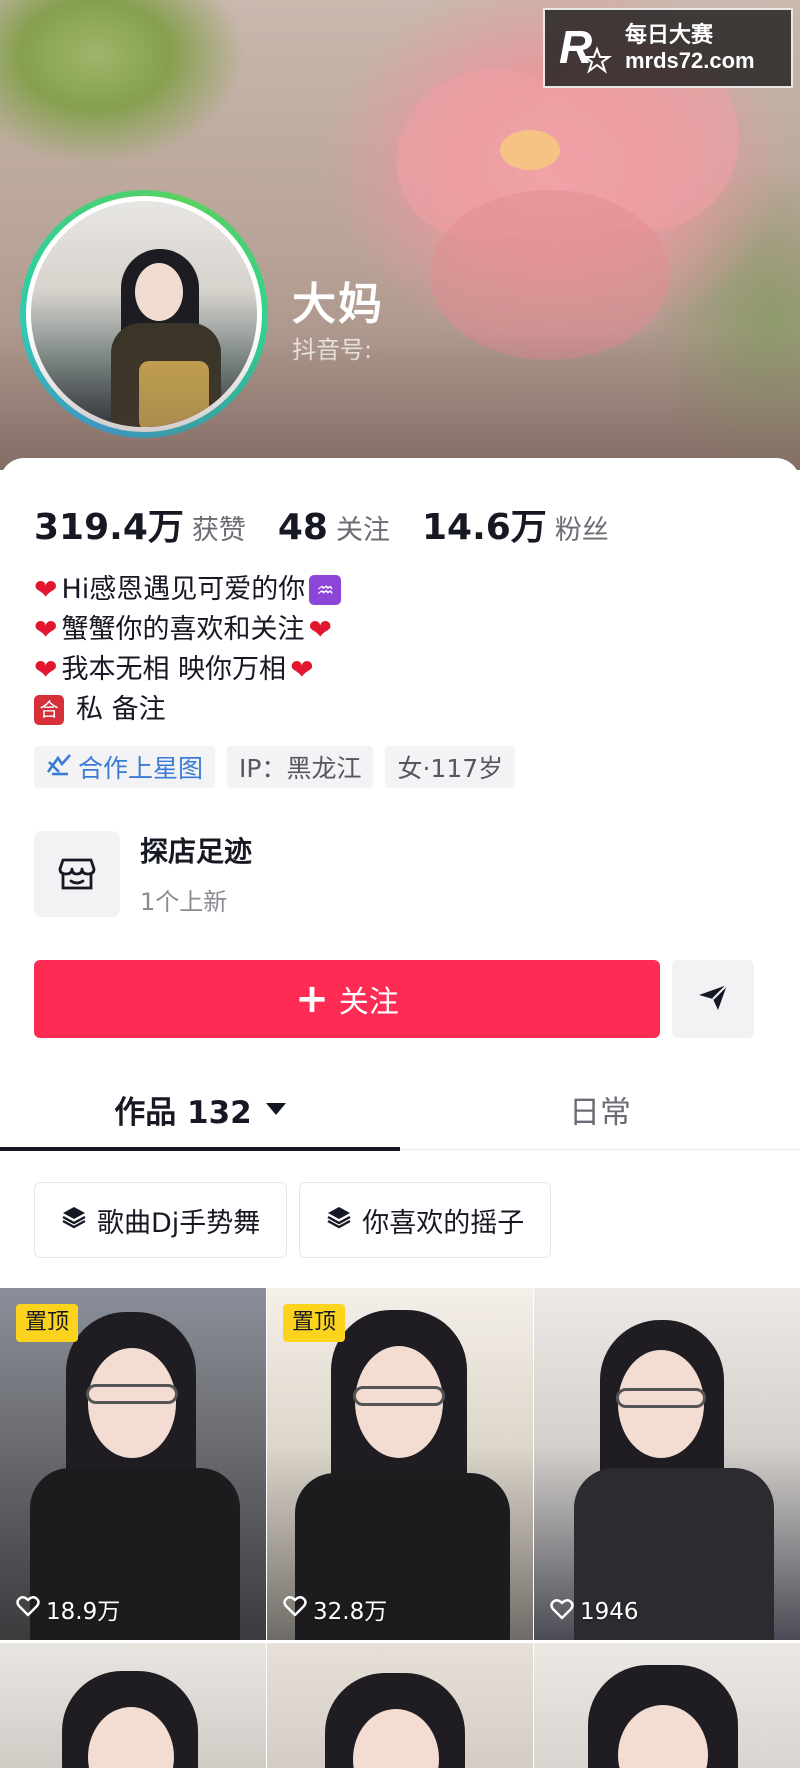 The height and width of the screenshot is (1768, 800). I want to click on bio-text: 蟹蟹你的喜欢和关注, so click(183, 629).